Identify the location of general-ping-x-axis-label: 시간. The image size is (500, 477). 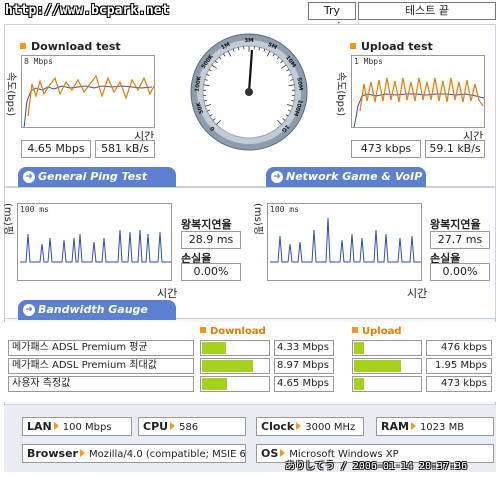
(167, 293).